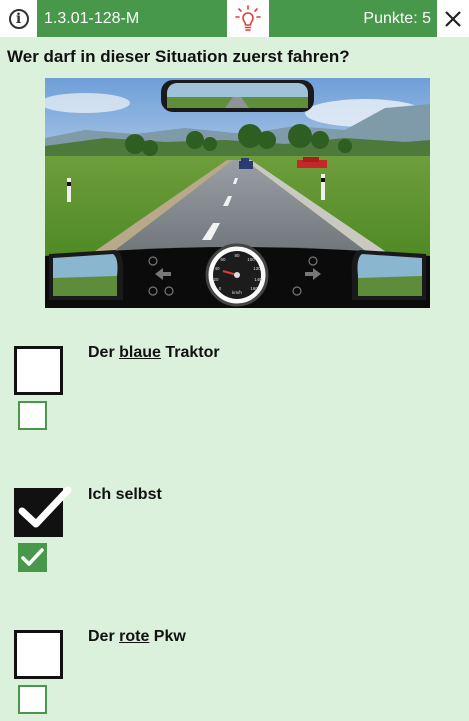 Image resolution: width=469 pixels, height=721 pixels. What do you see at coordinates (254, 288) in the screenshot?
I see `speed-tick: 160` at bounding box center [254, 288].